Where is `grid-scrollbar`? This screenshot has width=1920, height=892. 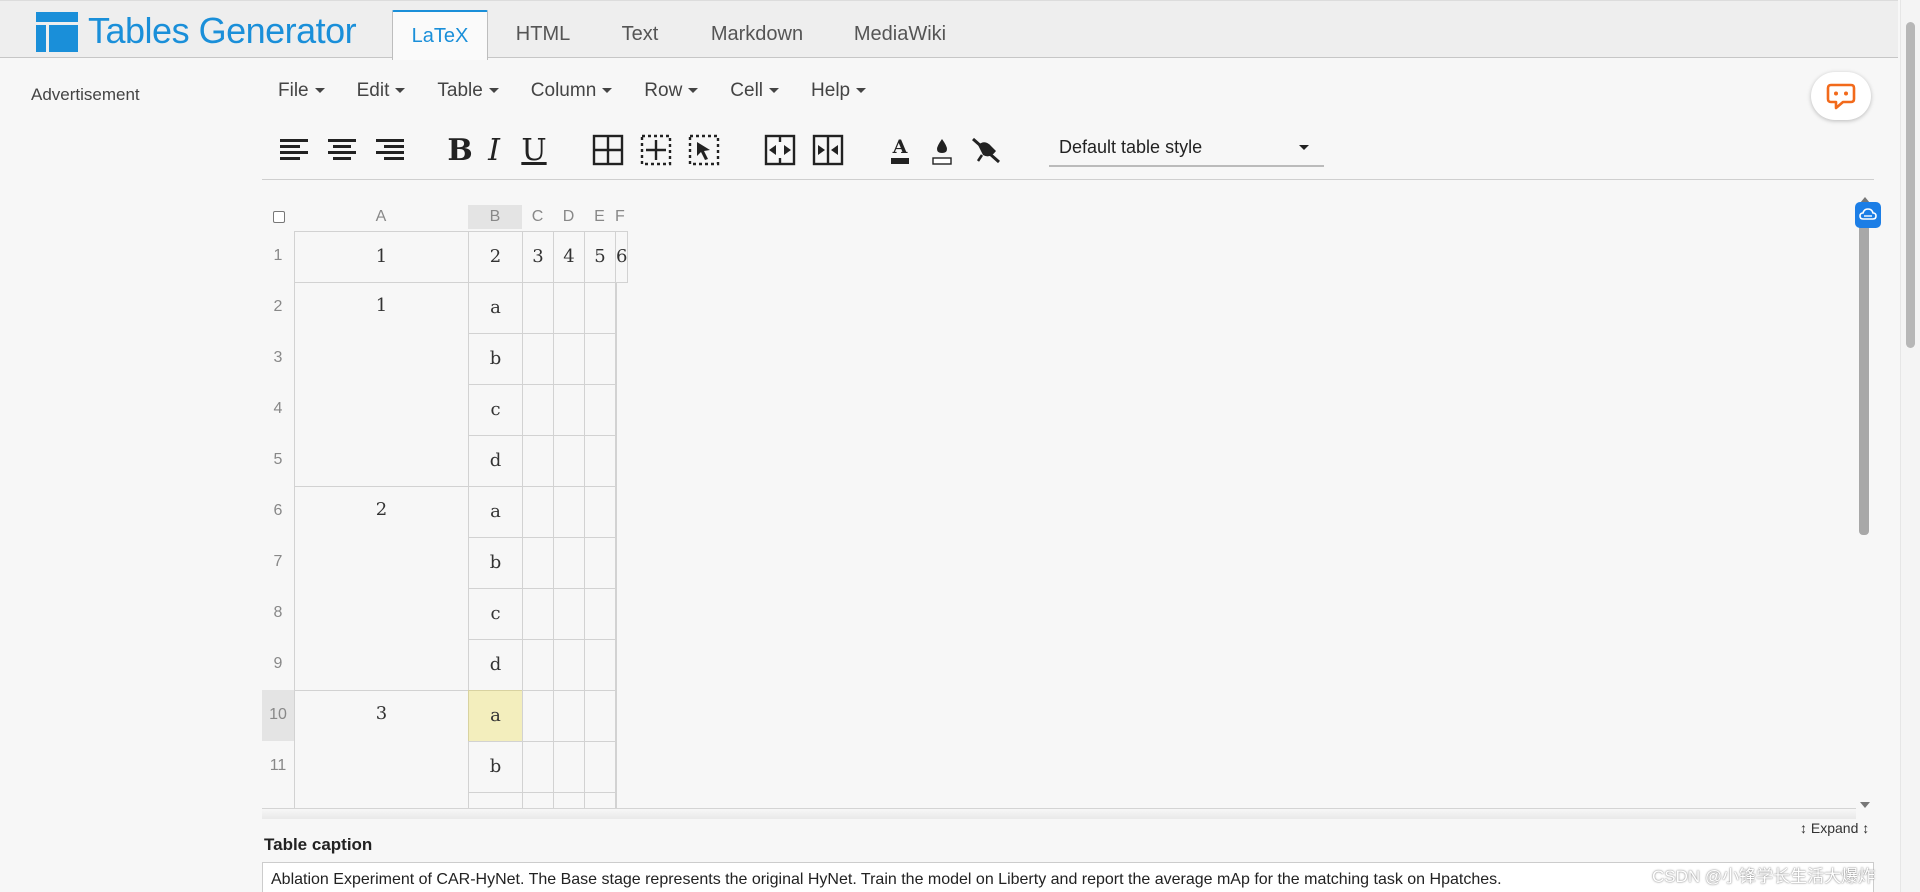 grid-scrollbar is located at coordinates (1865, 508).